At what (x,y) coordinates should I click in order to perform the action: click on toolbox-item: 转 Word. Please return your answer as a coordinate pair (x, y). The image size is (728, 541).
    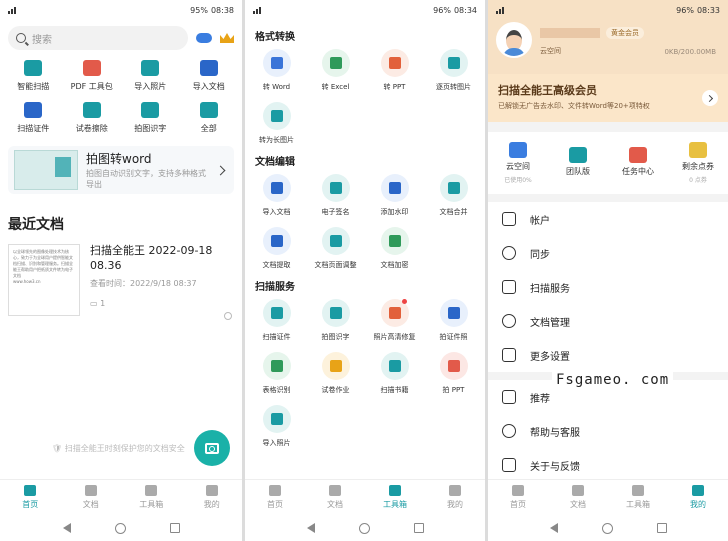
    Looking at the image, I should click on (276, 70).